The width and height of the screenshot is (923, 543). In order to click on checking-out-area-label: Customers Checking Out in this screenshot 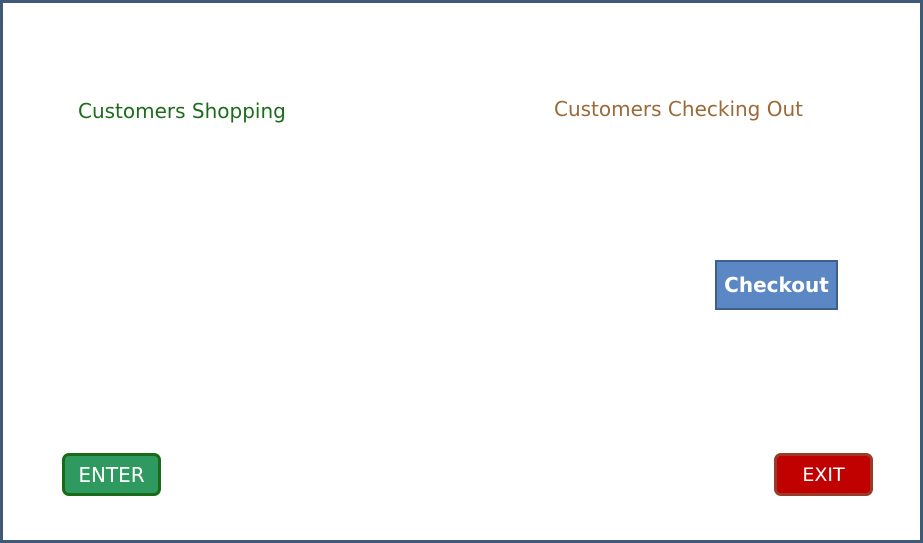, I will do `click(678, 109)`.